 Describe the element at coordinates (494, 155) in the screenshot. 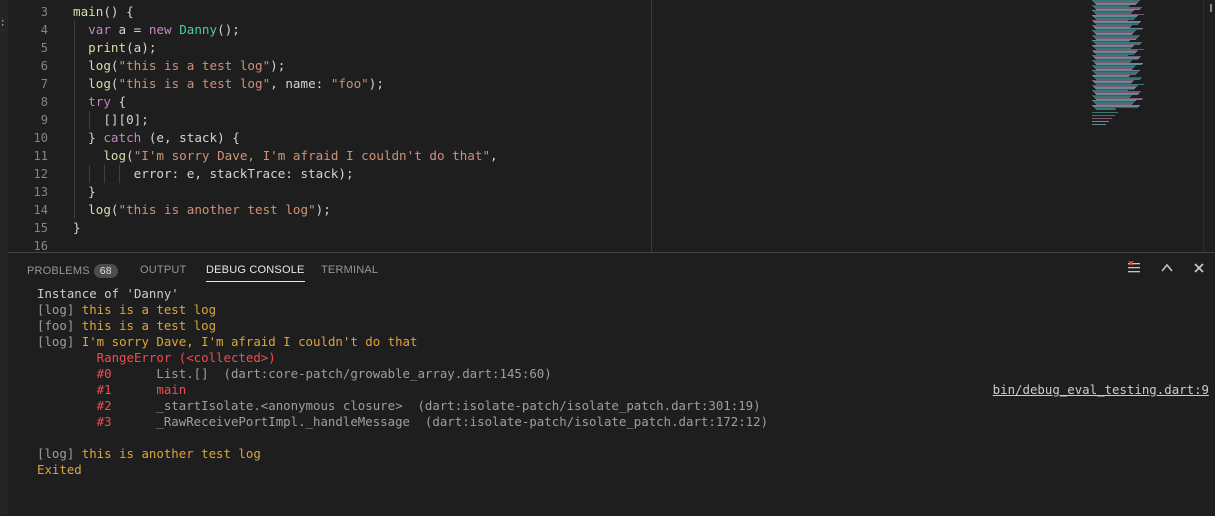

I see `code-token: ,` at that location.